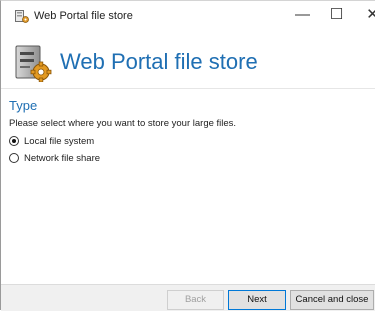 The height and width of the screenshot is (311, 375). What do you see at coordinates (23, 105) in the screenshot?
I see `section-heading: Type` at bounding box center [23, 105].